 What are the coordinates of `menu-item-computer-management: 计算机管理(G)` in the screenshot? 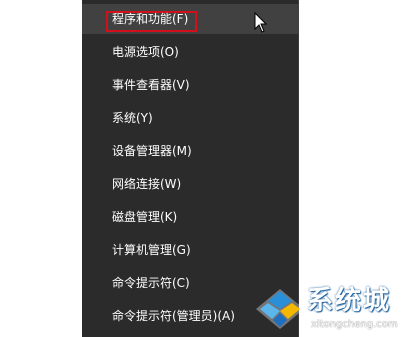 It's located at (190, 250).